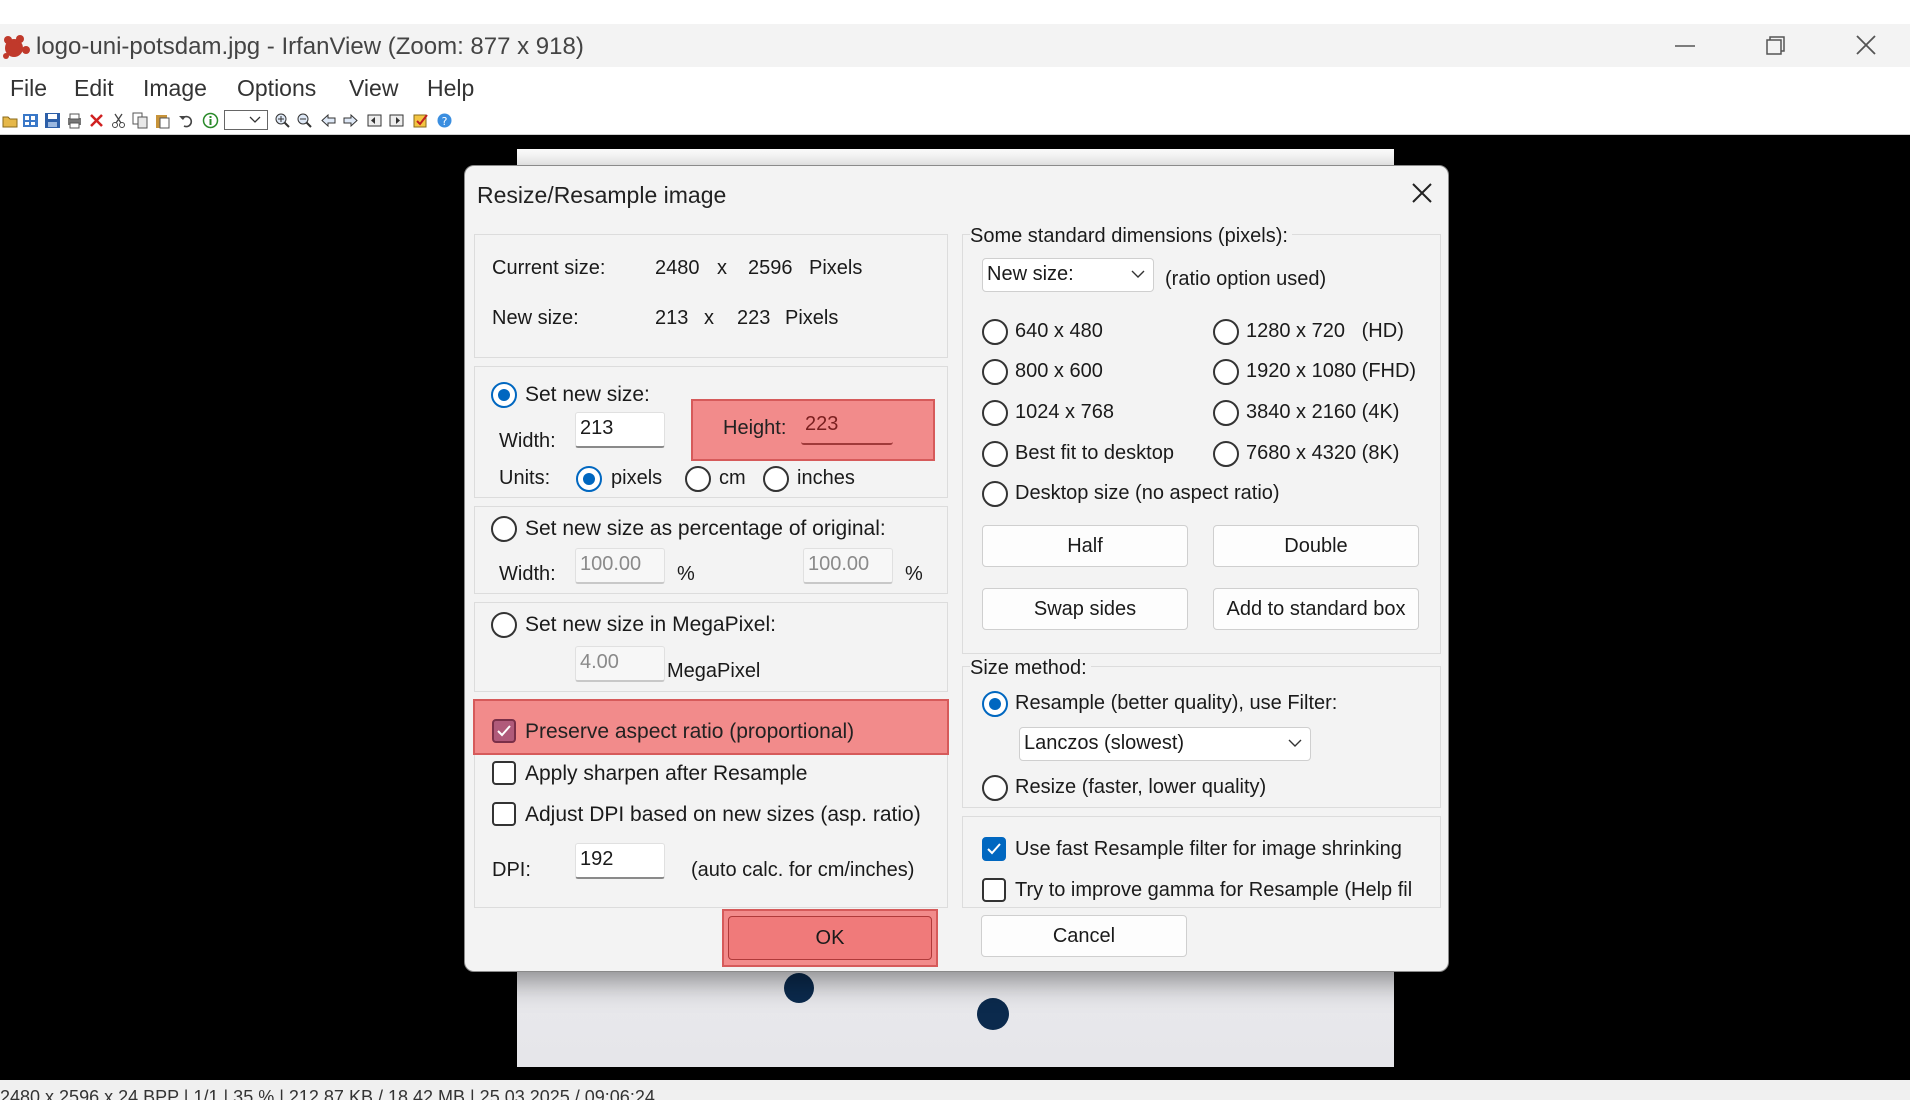  What do you see at coordinates (848, 566) in the screenshot?
I see `pct-height-input: 100.00` at bounding box center [848, 566].